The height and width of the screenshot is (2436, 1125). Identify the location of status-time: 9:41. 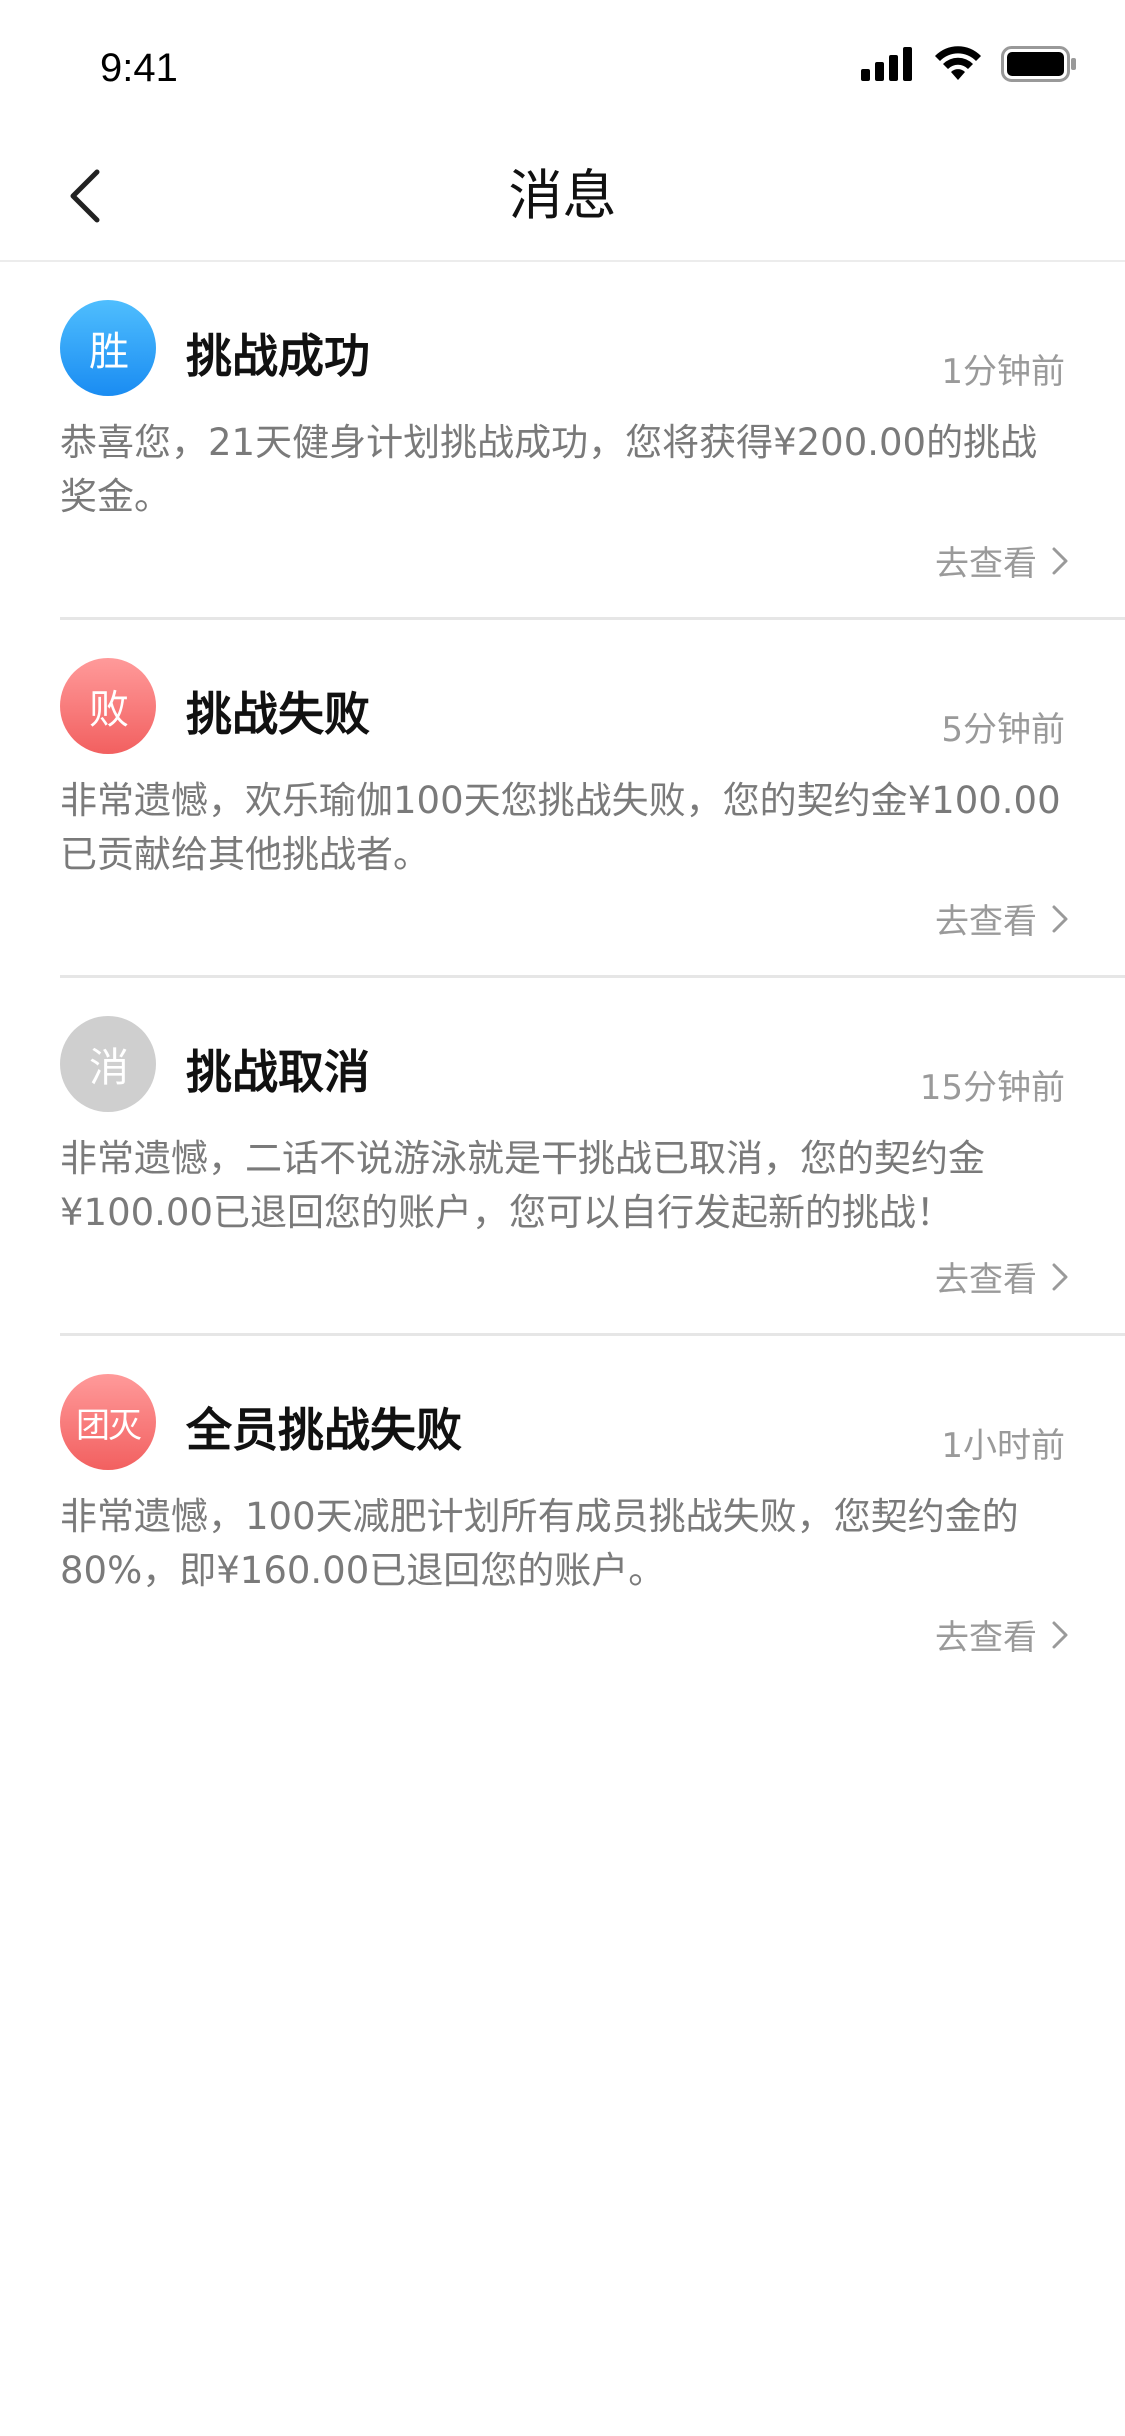
(139, 68).